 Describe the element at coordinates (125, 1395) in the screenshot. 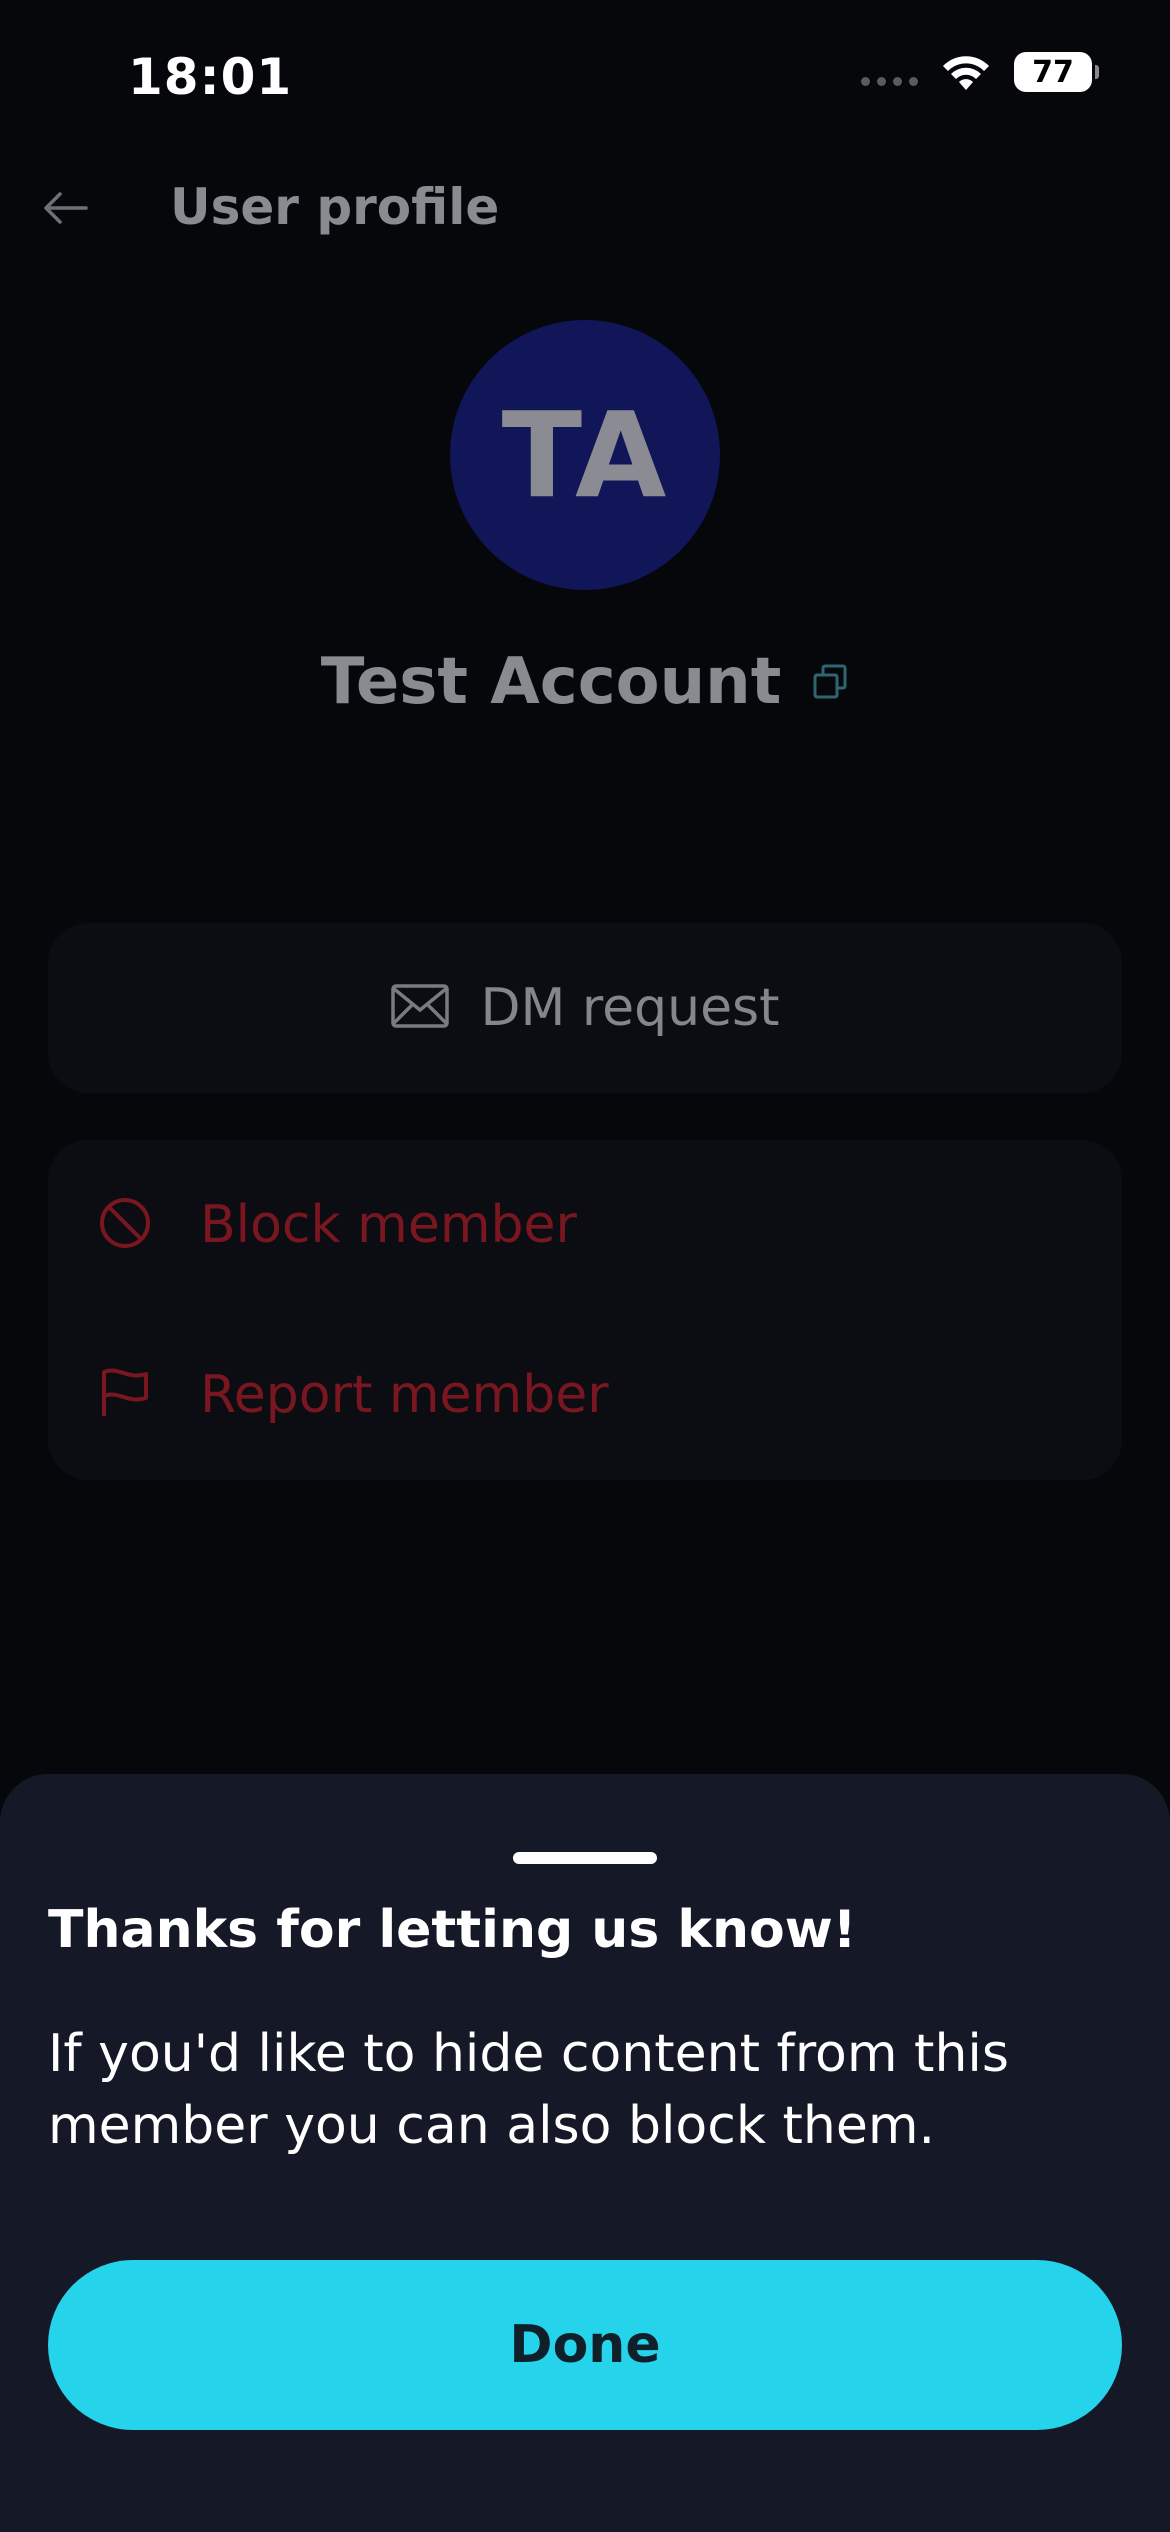

I see `flag-icon` at that location.